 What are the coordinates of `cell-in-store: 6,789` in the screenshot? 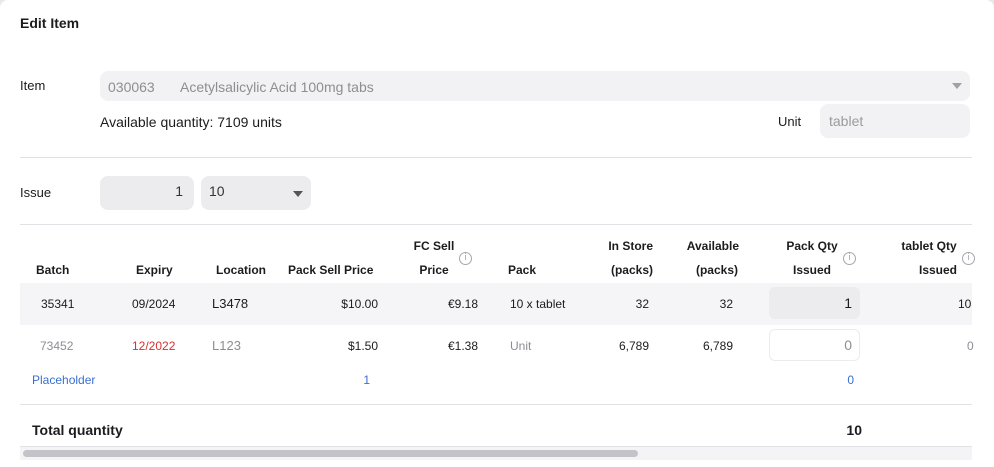 It's located at (633, 346).